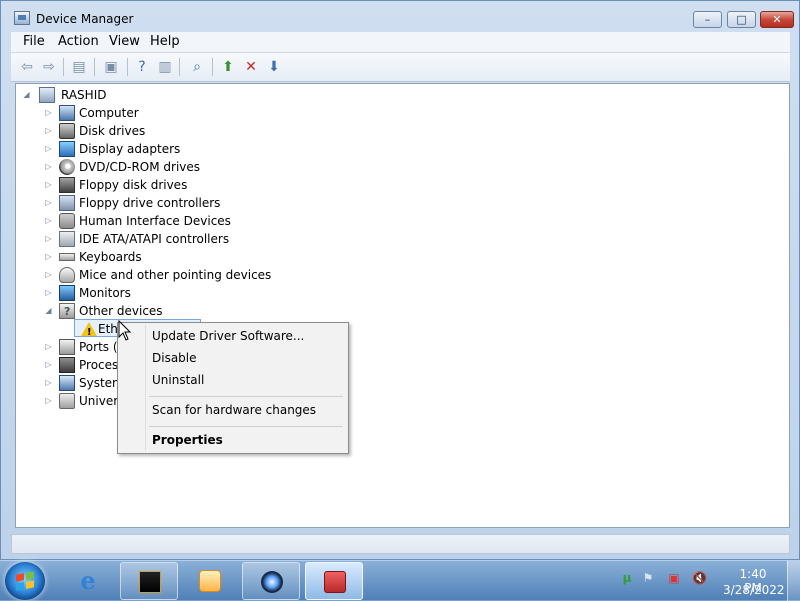 This screenshot has height=601, width=800. Describe the element at coordinates (134, 293) in the screenshot. I see `tree-item-monitors: ▷ Monitors` at that location.